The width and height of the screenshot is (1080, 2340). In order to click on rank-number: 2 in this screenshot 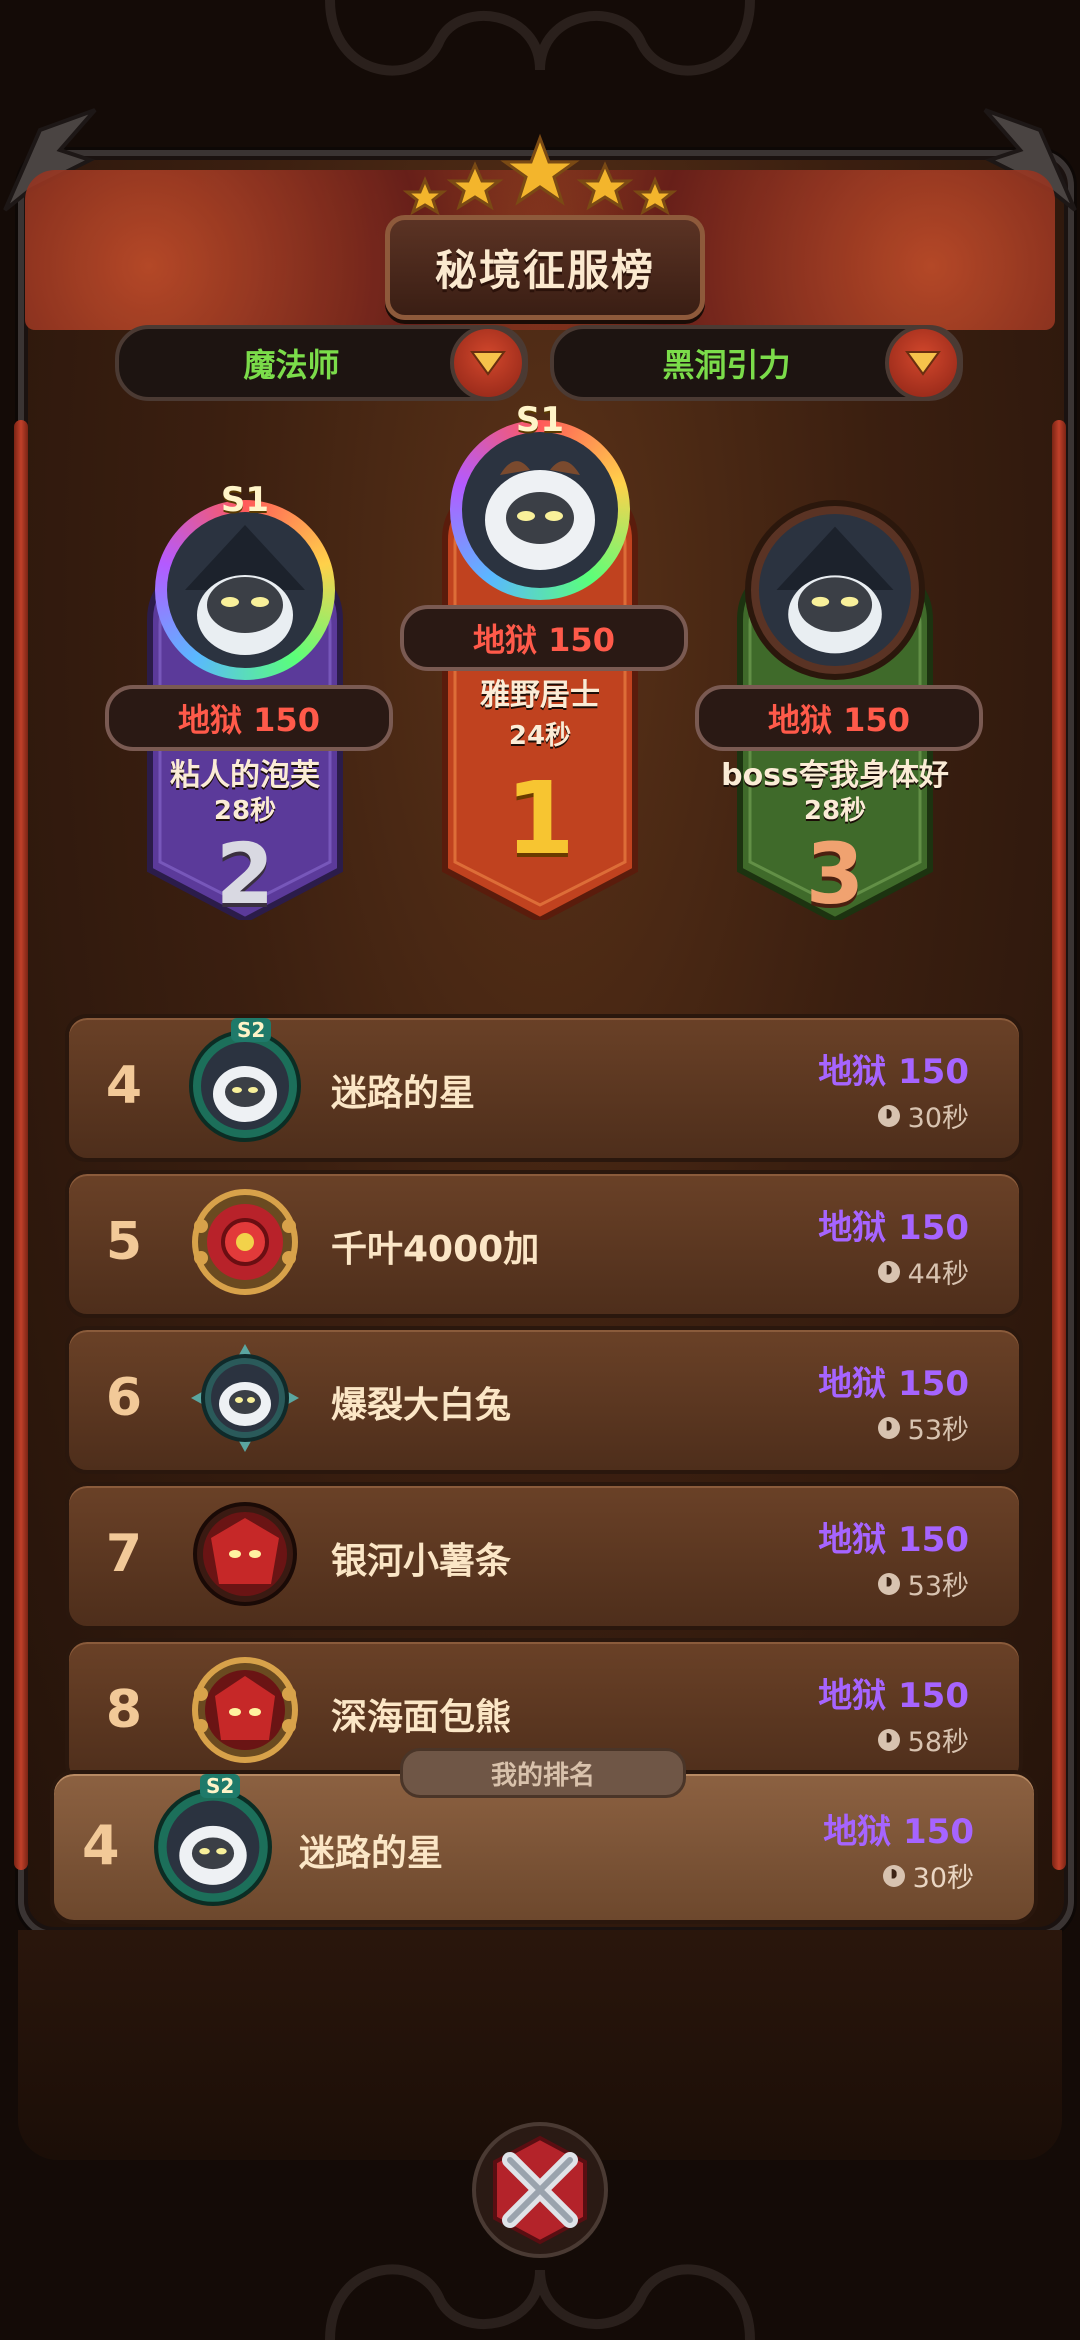, I will do `click(245, 874)`.